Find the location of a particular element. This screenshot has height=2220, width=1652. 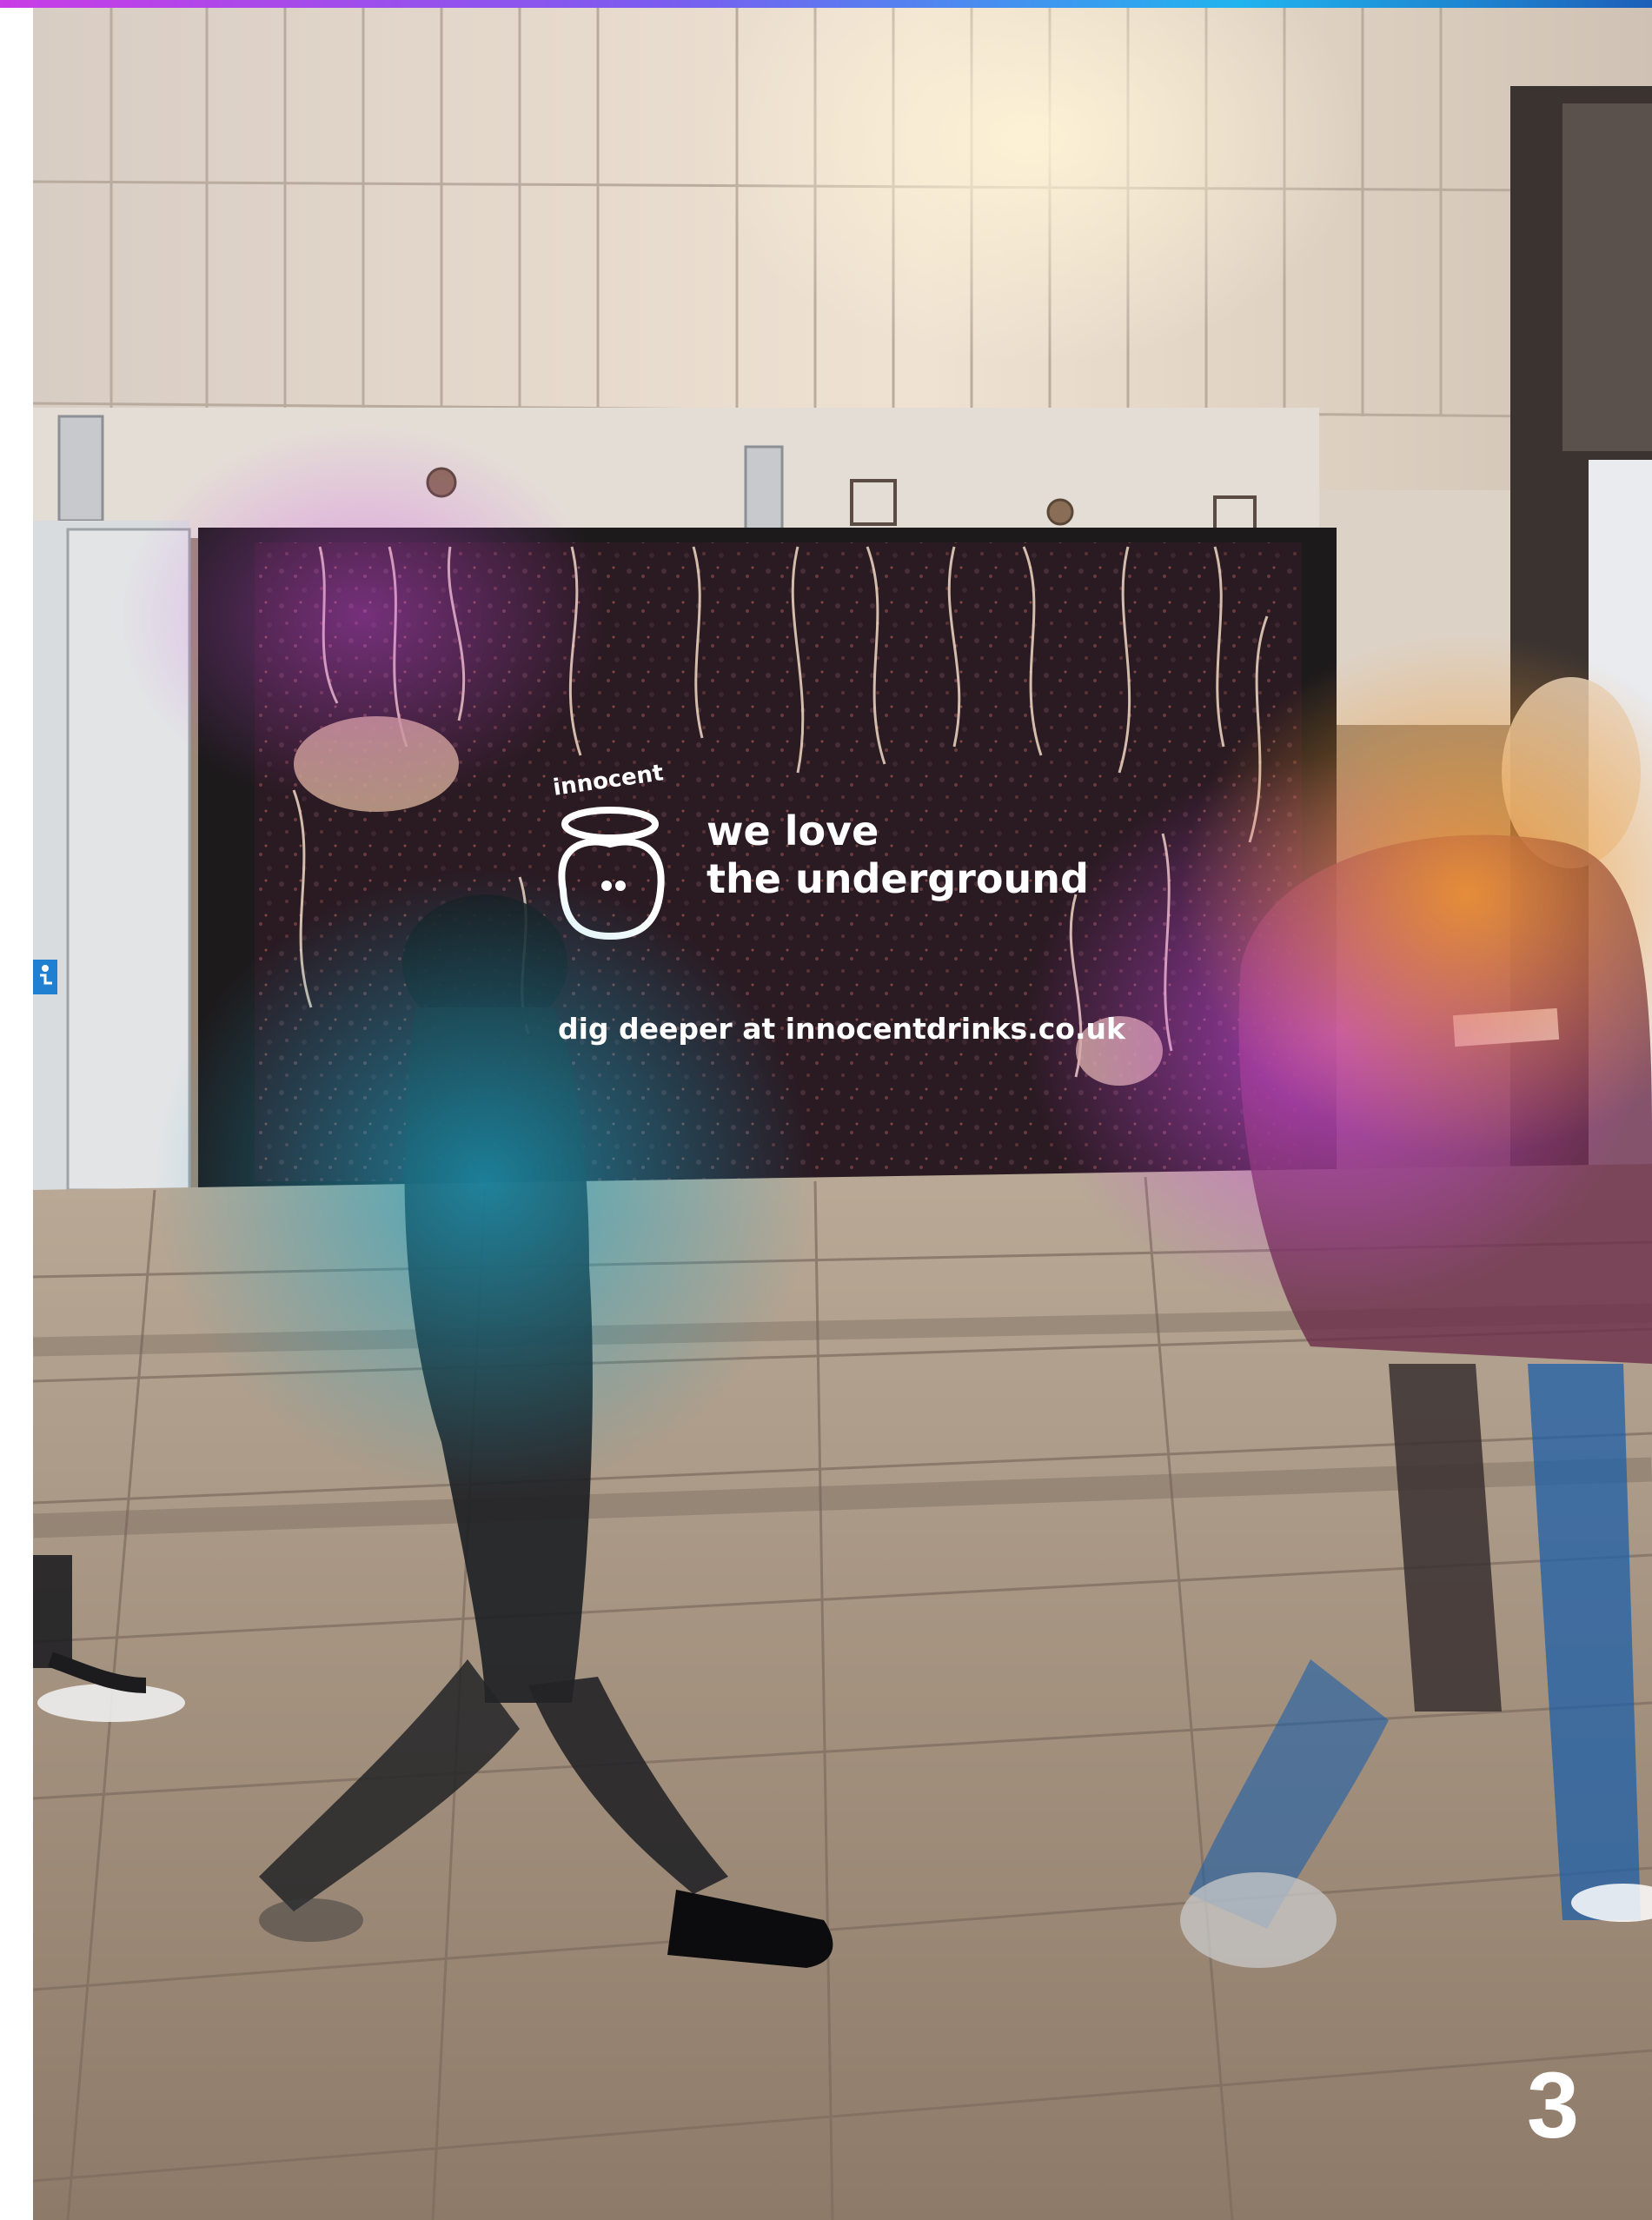

page-margin is located at coordinates (17, 1114).